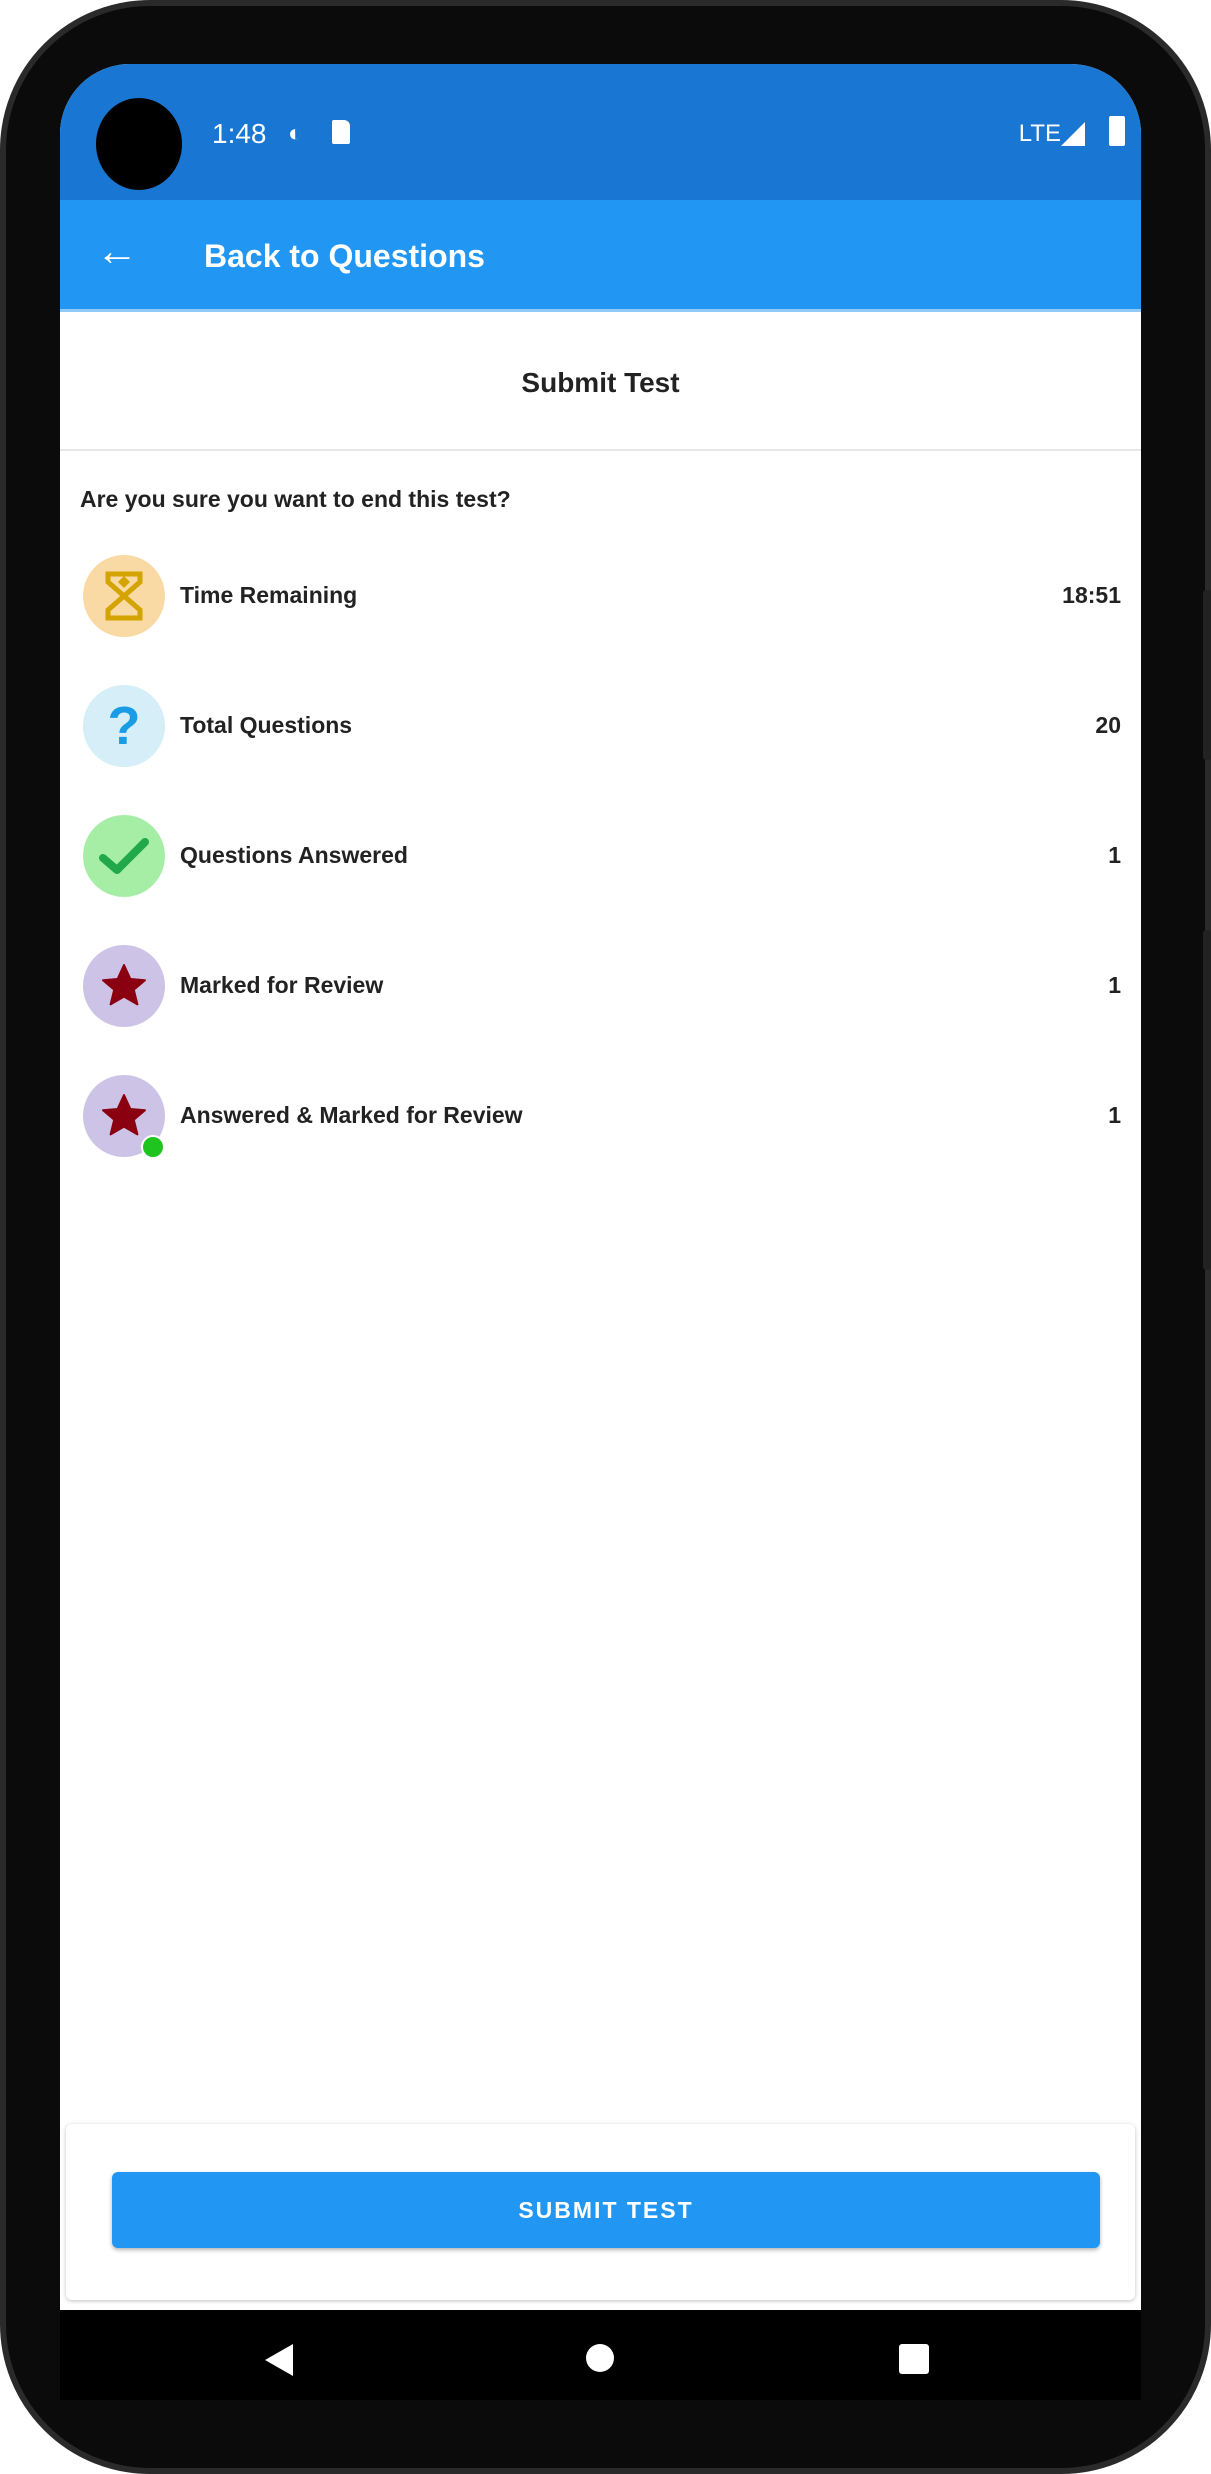 This screenshot has height=2474, width=1211. I want to click on network-label: LTE, so click(1039, 133).